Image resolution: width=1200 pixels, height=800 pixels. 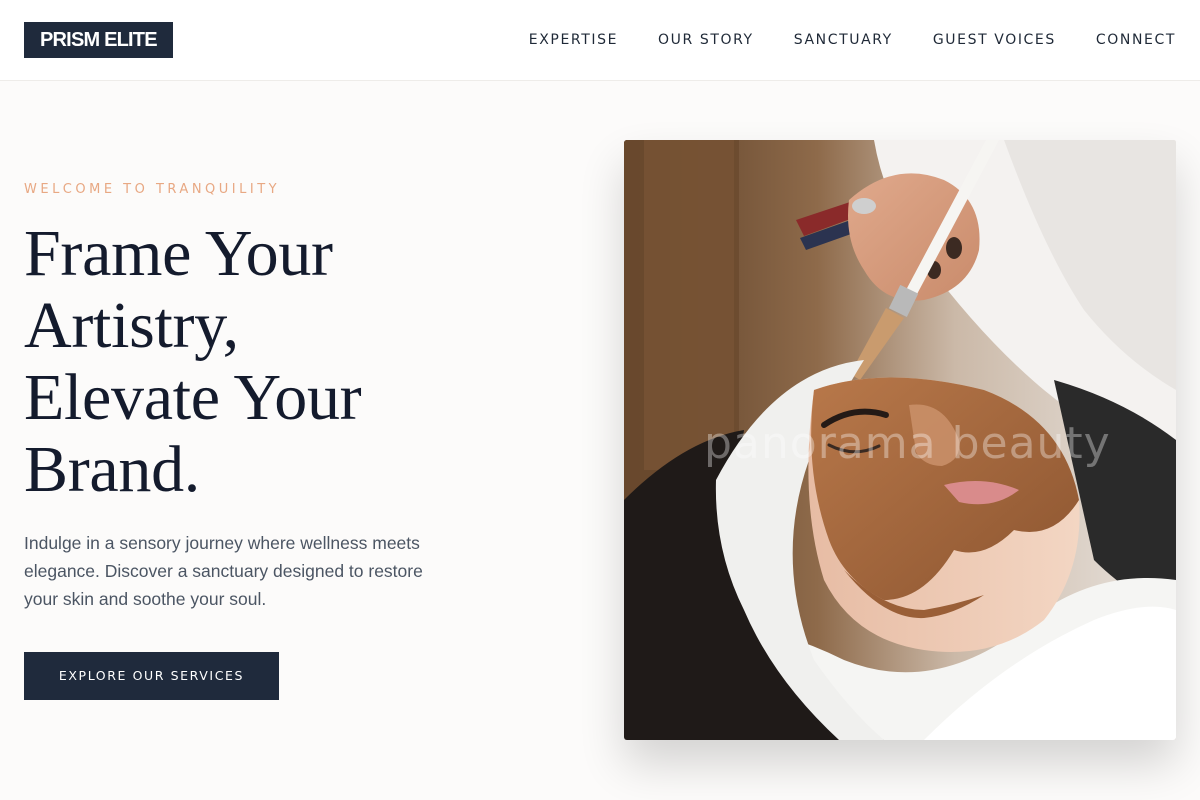 What do you see at coordinates (193, 397) in the screenshot?
I see `hero-headline-line: Elevate Your` at bounding box center [193, 397].